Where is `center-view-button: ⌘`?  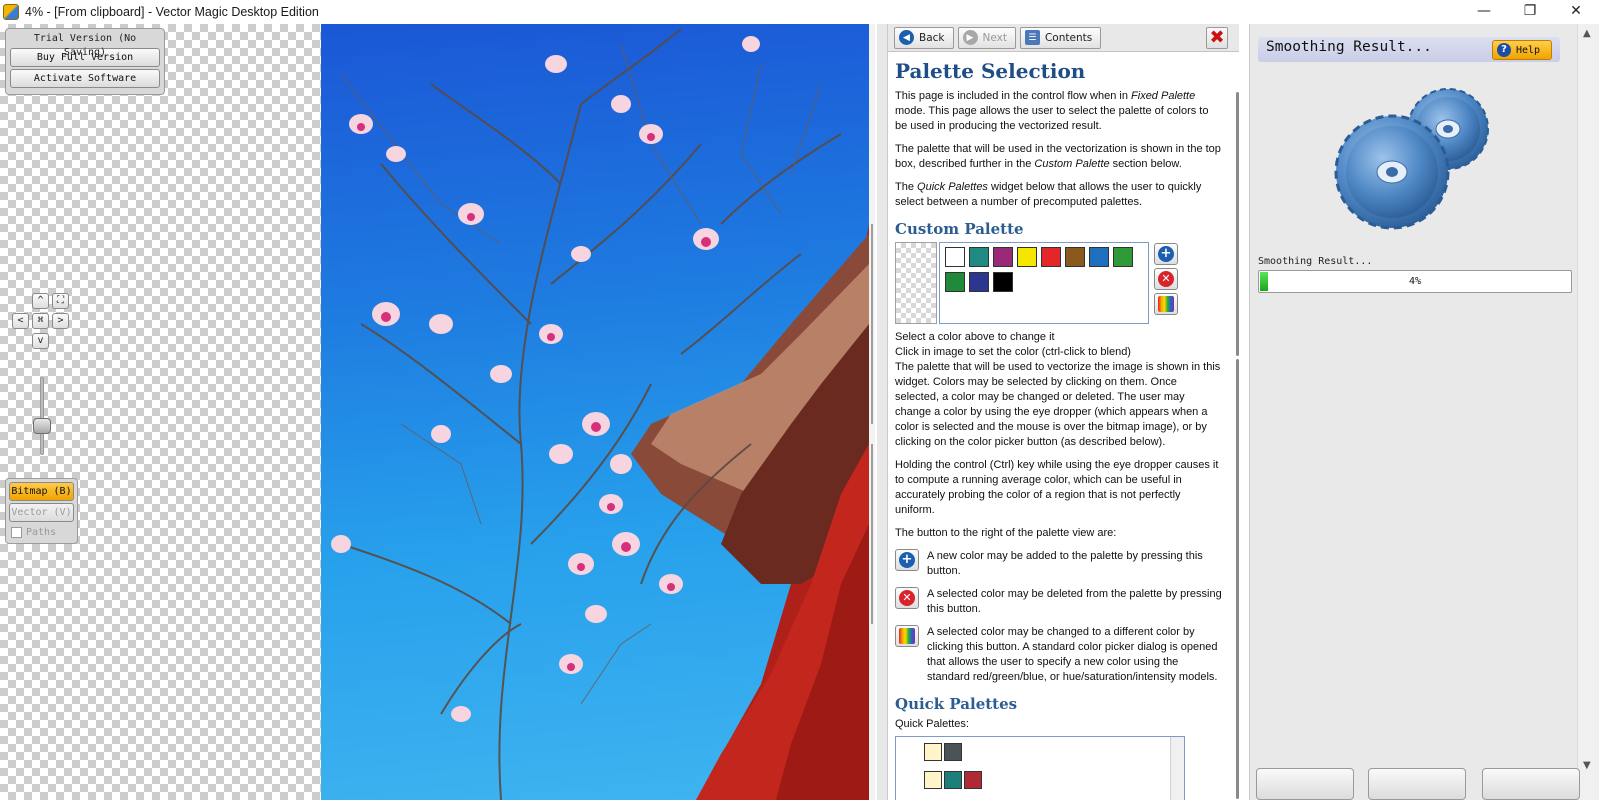 center-view-button: ⌘ is located at coordinates (40, 321).